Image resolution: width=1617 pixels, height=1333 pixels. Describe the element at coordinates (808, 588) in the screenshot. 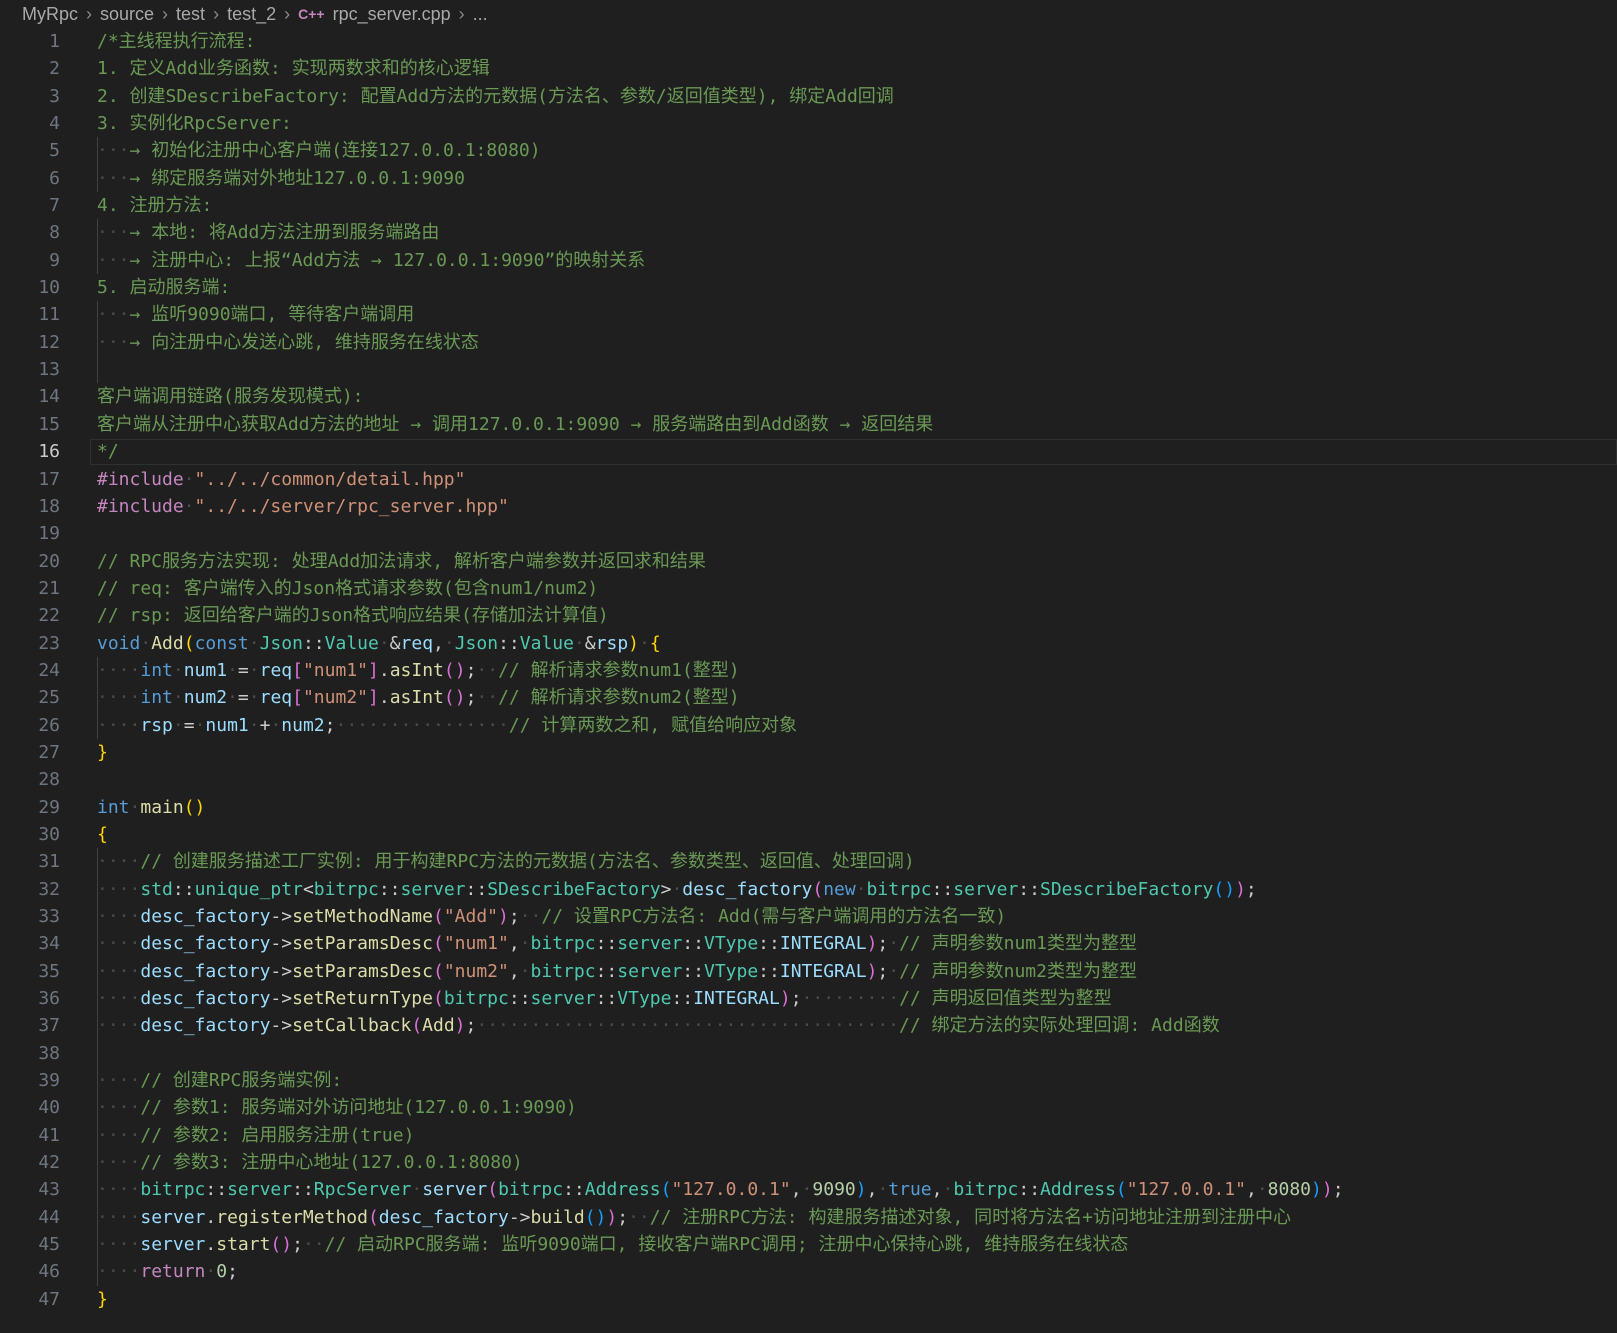

I see `code-line: 21 // req: 客户端传入的Json格式请求参数(包含num1/num2)` at that location.